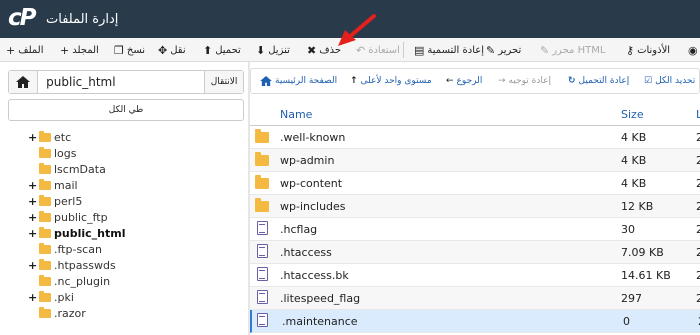  I want to click on view-button: ◉, so click(693, 50).